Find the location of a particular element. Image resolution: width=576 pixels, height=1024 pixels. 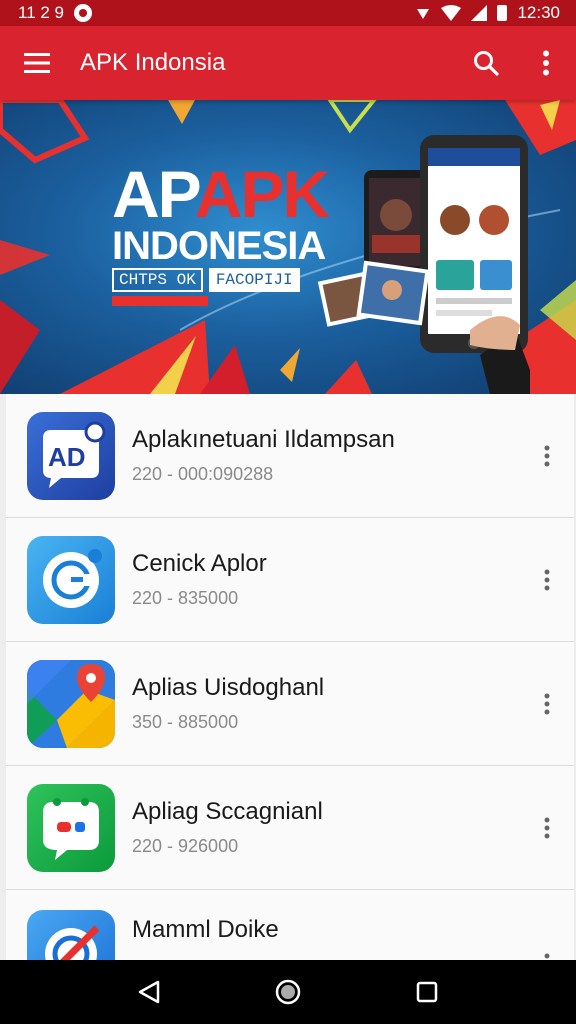

search-icon is located at coordinates (486, 63).